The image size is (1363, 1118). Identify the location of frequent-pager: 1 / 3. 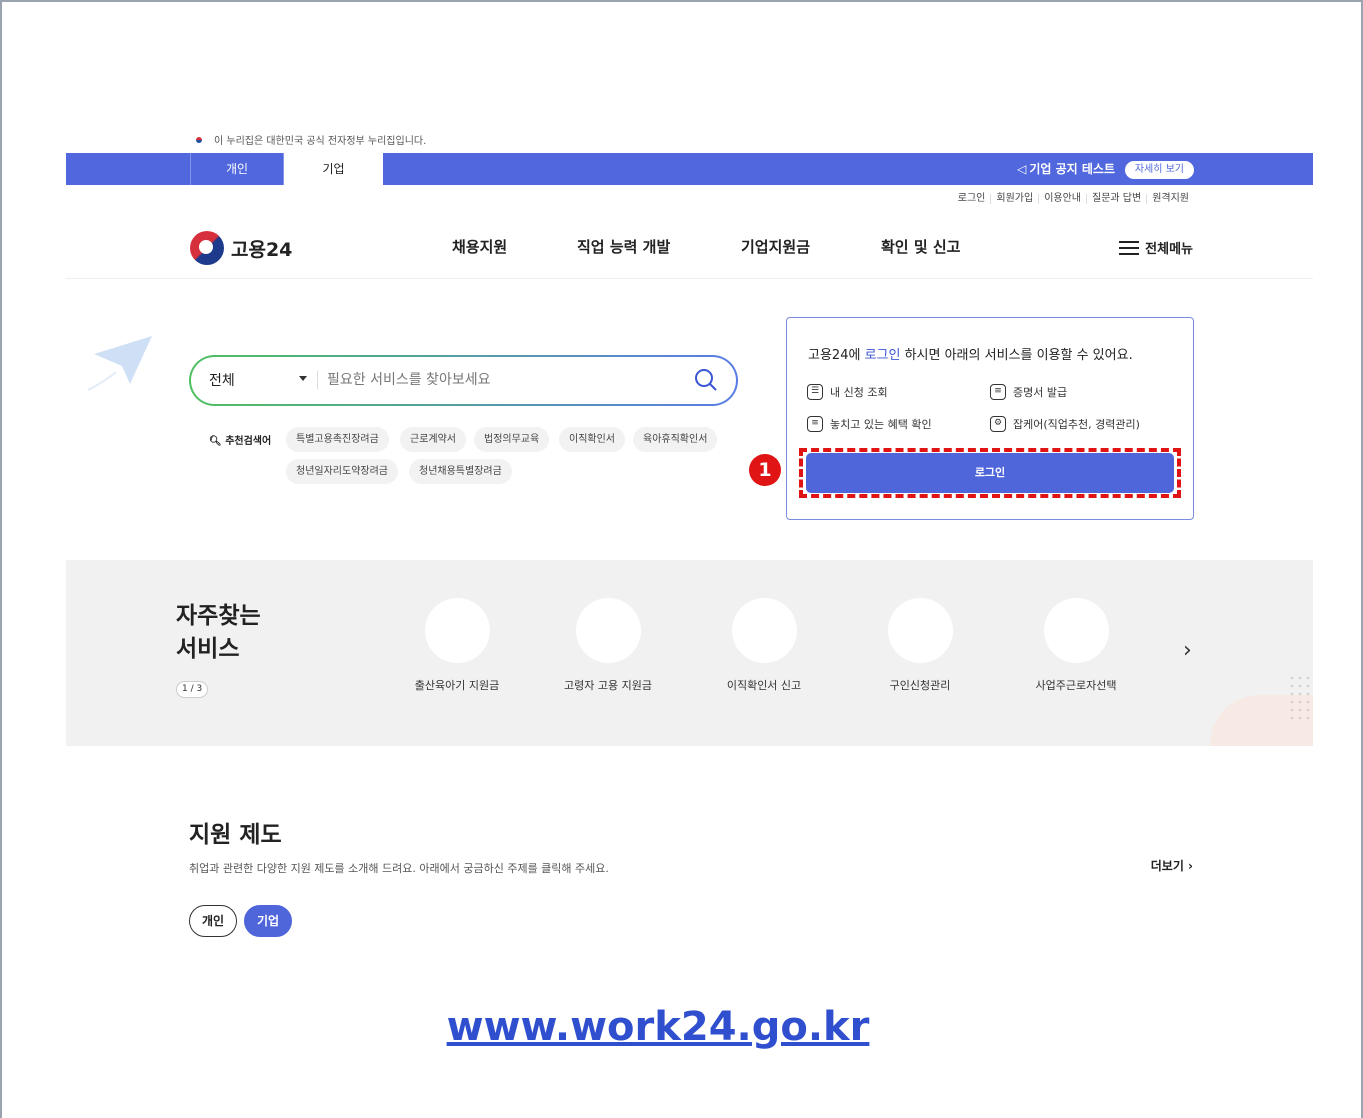
(192, 689).